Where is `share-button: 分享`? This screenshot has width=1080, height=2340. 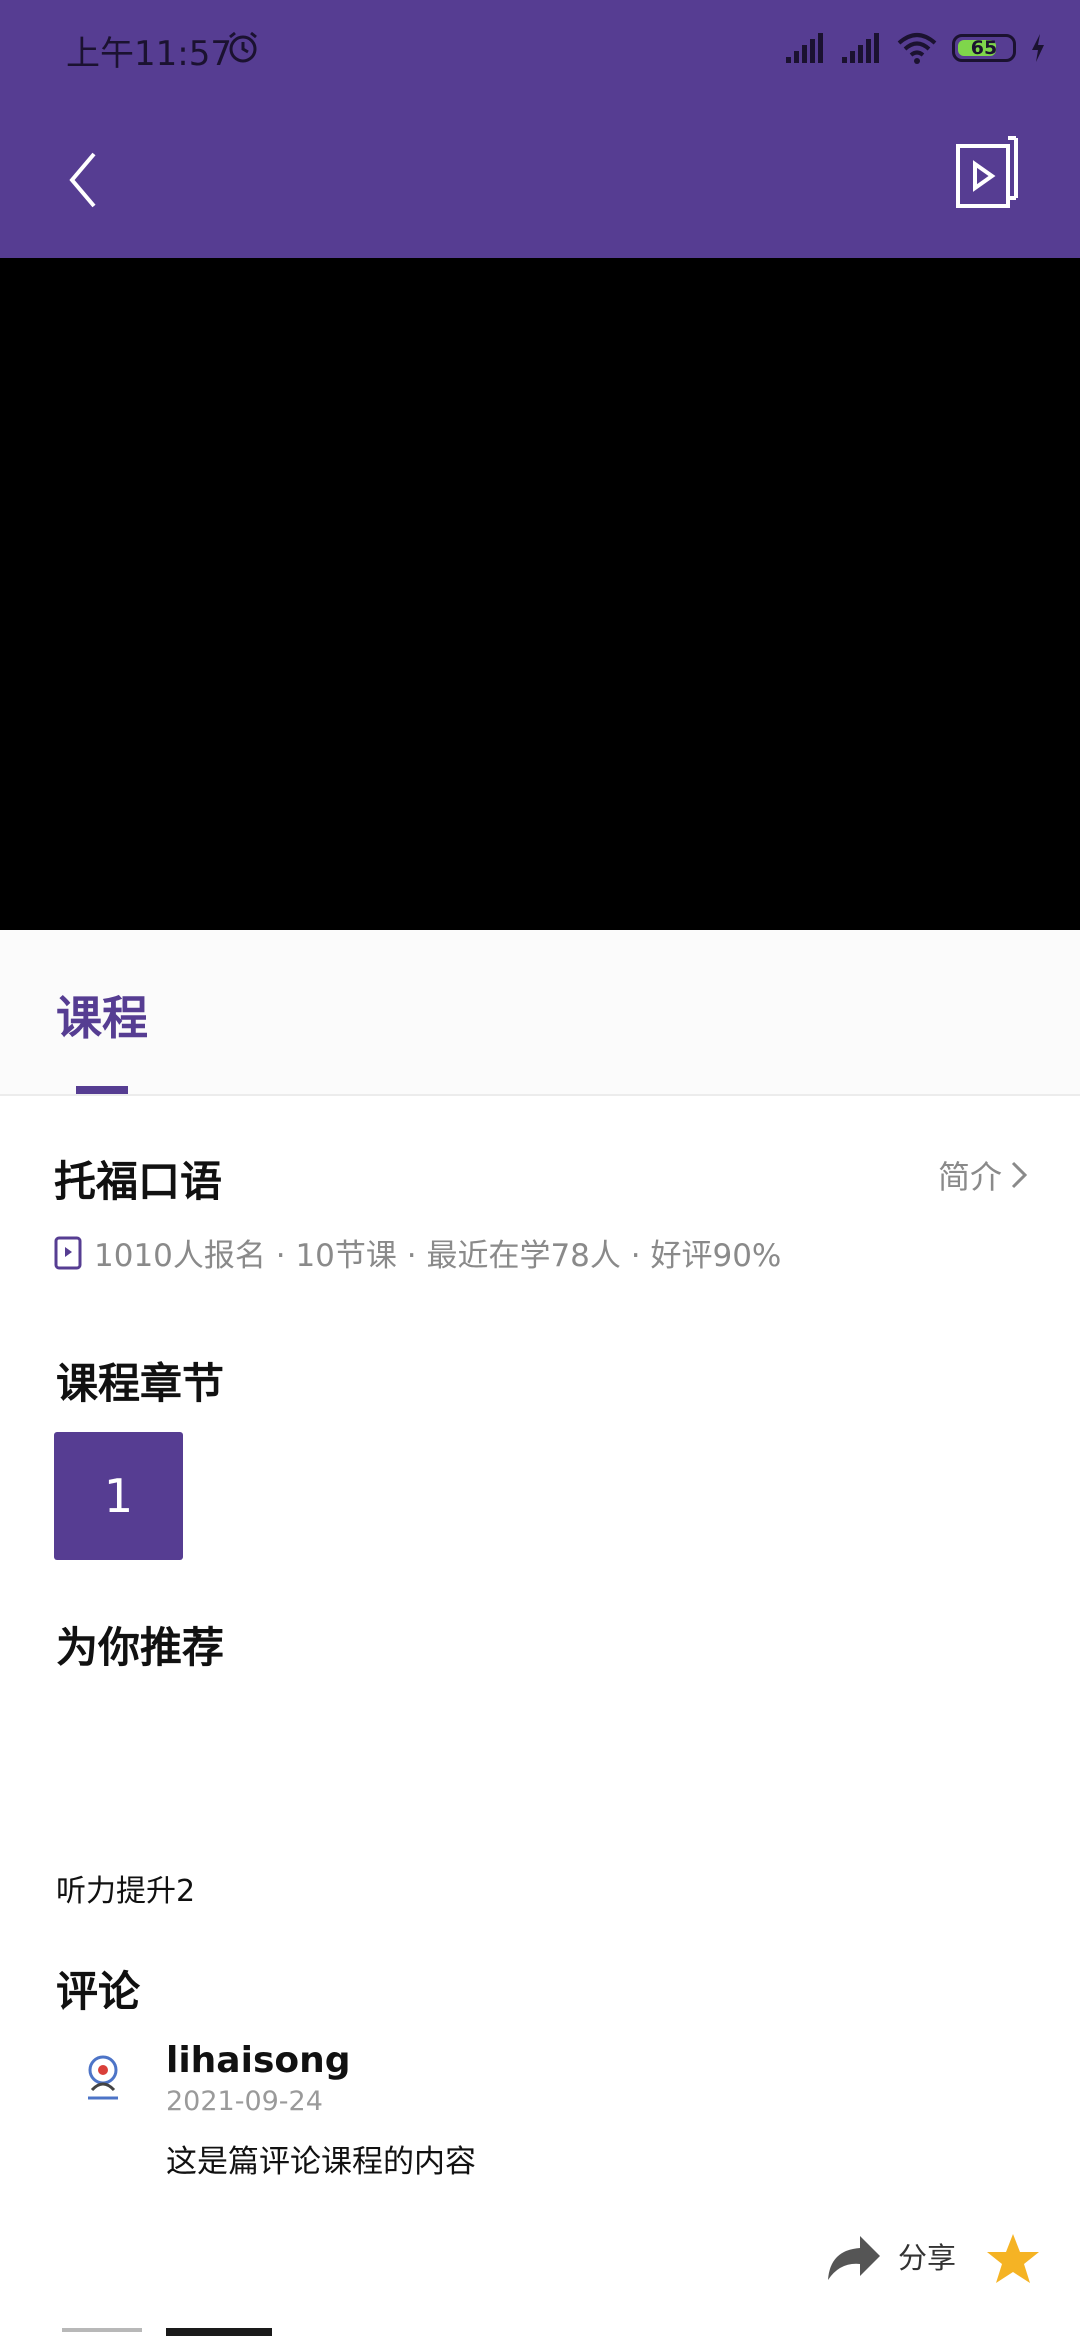 share-button: 分享 is located at coordinates (889, 2256).